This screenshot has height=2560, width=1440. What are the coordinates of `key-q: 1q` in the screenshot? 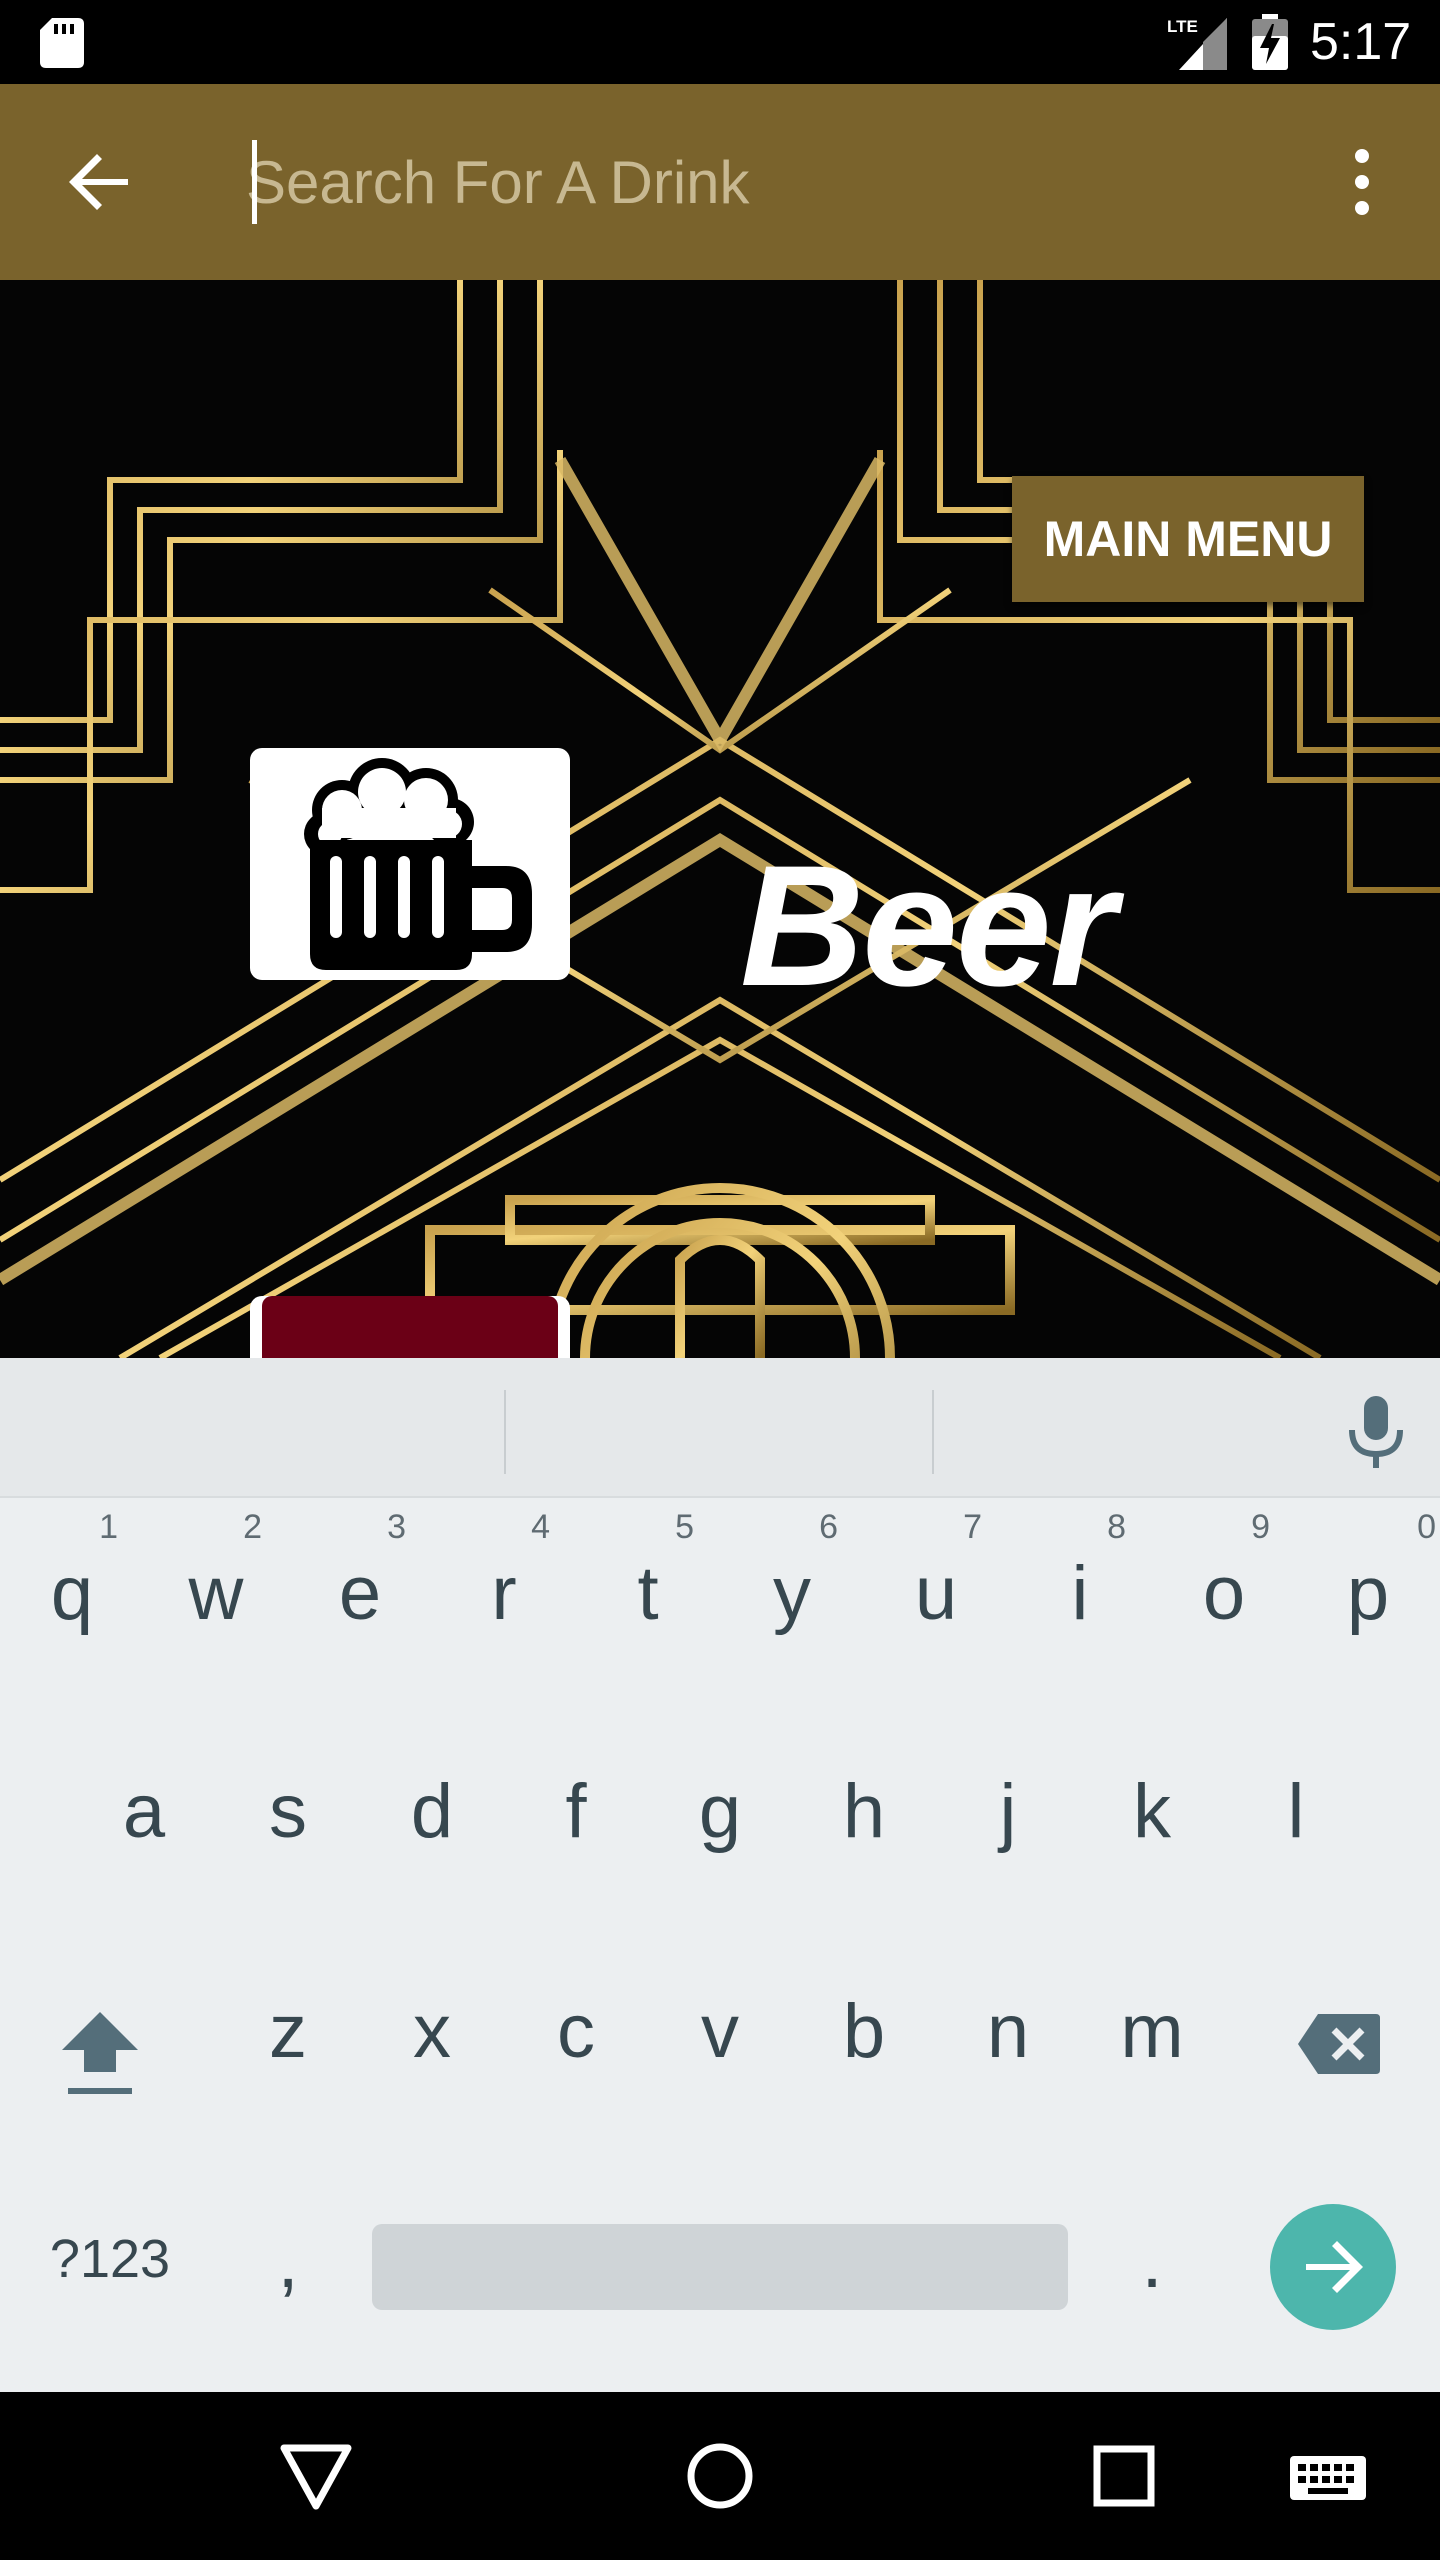 It's located at (72, 1613).